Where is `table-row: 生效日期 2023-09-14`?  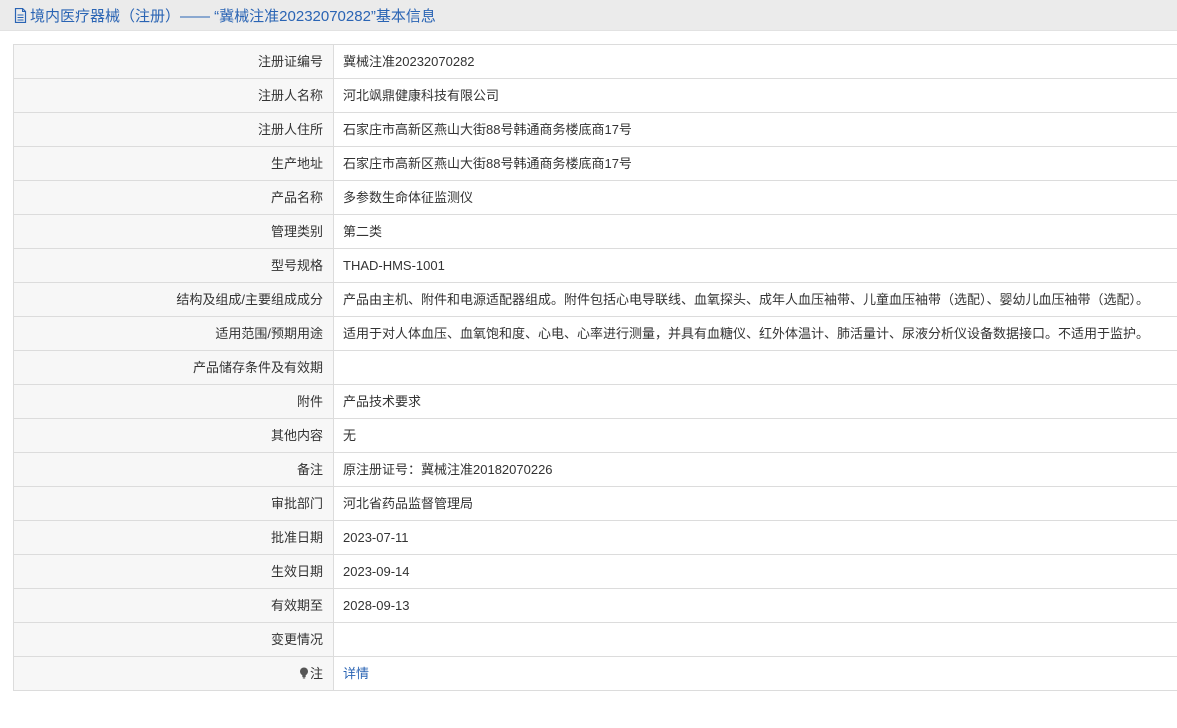
table-row: 生效日期 2023-09-14 is located at coordinates (595, 571).